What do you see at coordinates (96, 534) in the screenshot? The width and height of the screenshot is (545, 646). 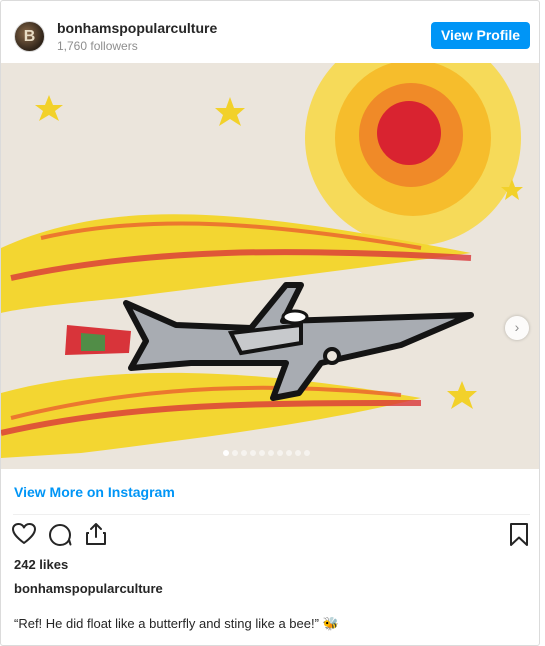 I see `share-icon` at bounding box center [96, 534].